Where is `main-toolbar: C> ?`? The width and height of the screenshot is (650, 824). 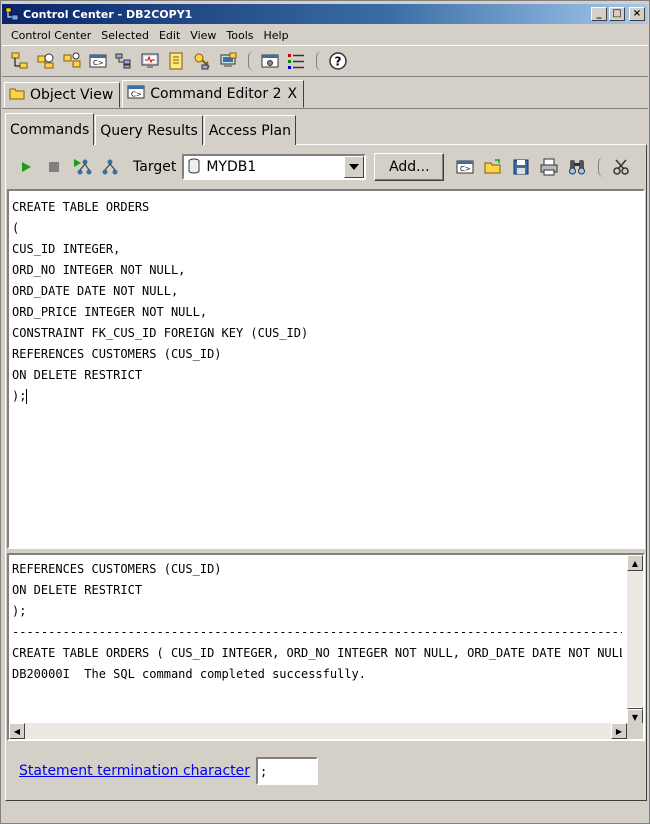
main-toolbar: C> ? is located at coordinates (325, 61).